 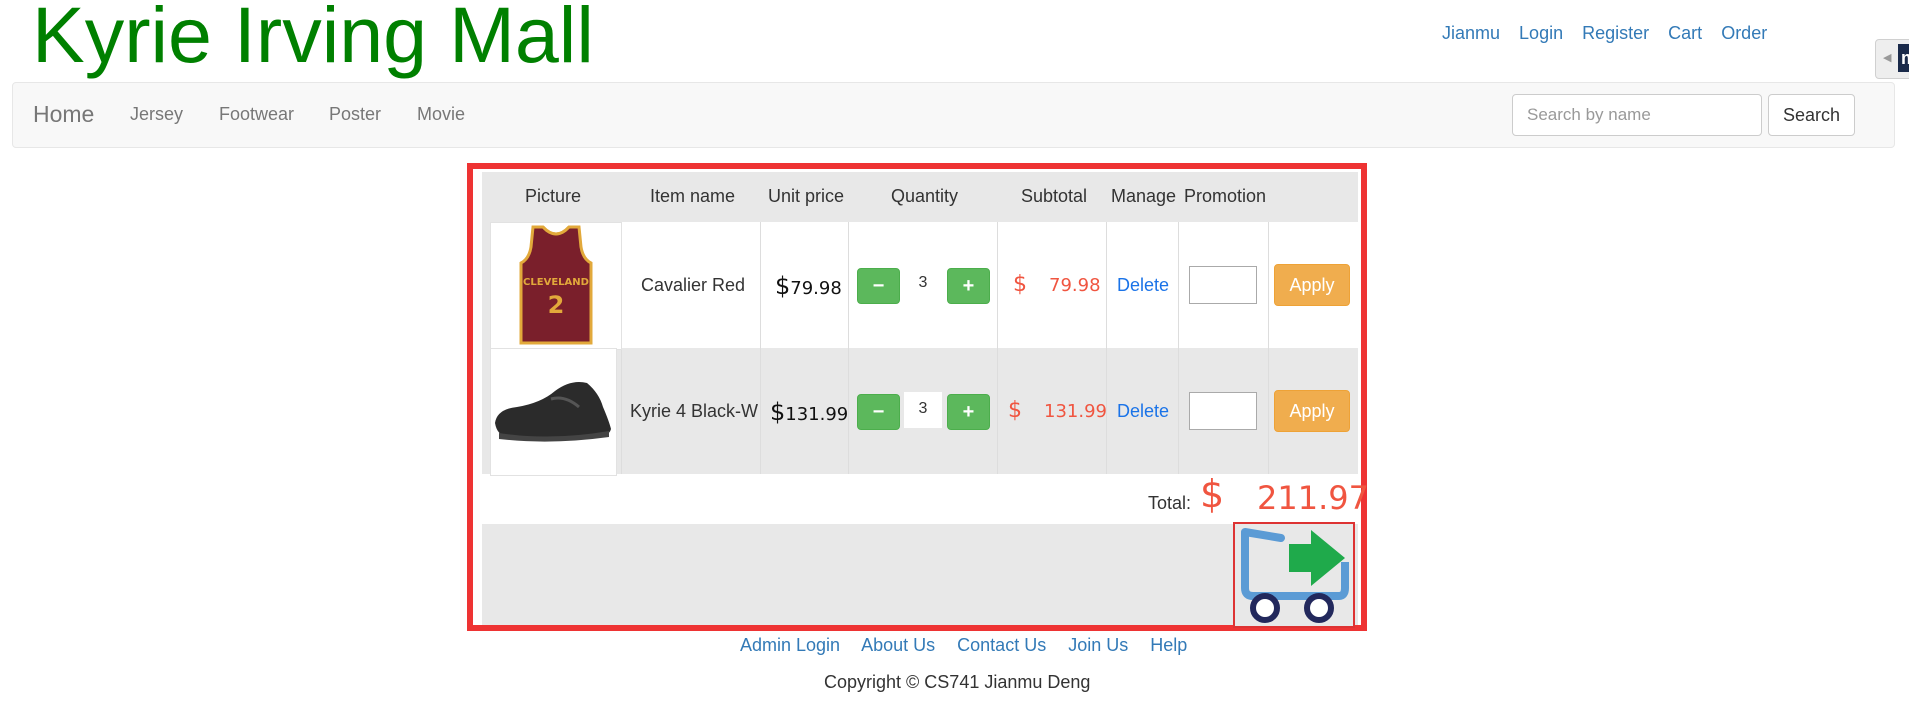 What do you see at coordinates (1168, 645) in the screenshot?
I see `footer-help-link: Help` at bounding box center [1168, 645].